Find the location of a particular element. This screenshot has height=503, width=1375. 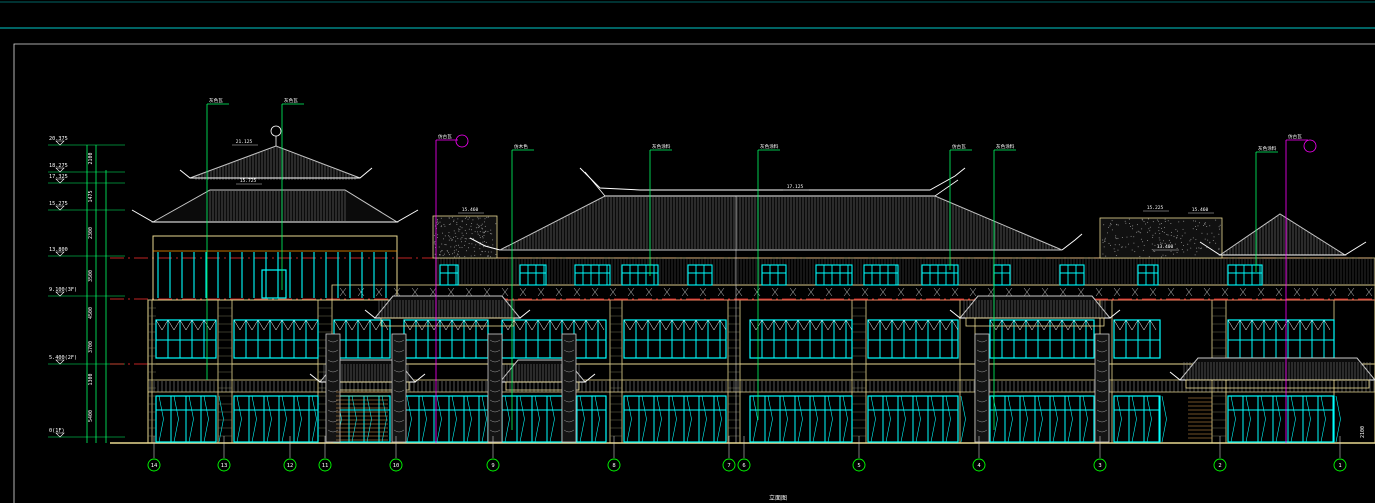

dimension-label: 1475 is located at coordinates (91, 196).